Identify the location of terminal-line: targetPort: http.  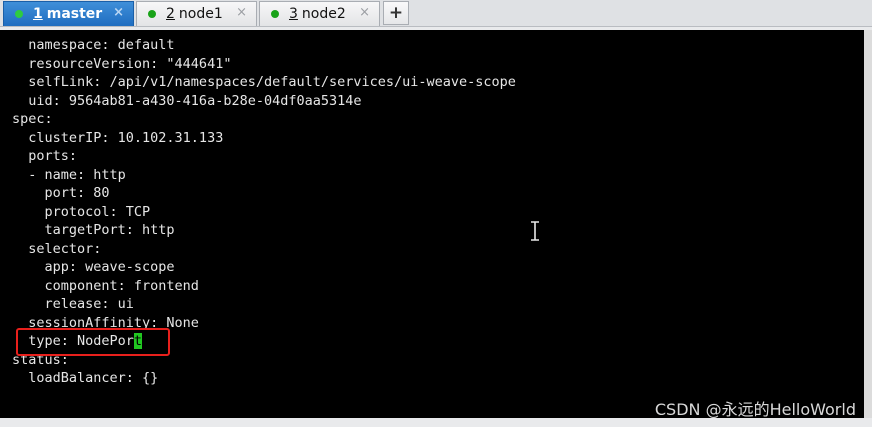
(93, 230).